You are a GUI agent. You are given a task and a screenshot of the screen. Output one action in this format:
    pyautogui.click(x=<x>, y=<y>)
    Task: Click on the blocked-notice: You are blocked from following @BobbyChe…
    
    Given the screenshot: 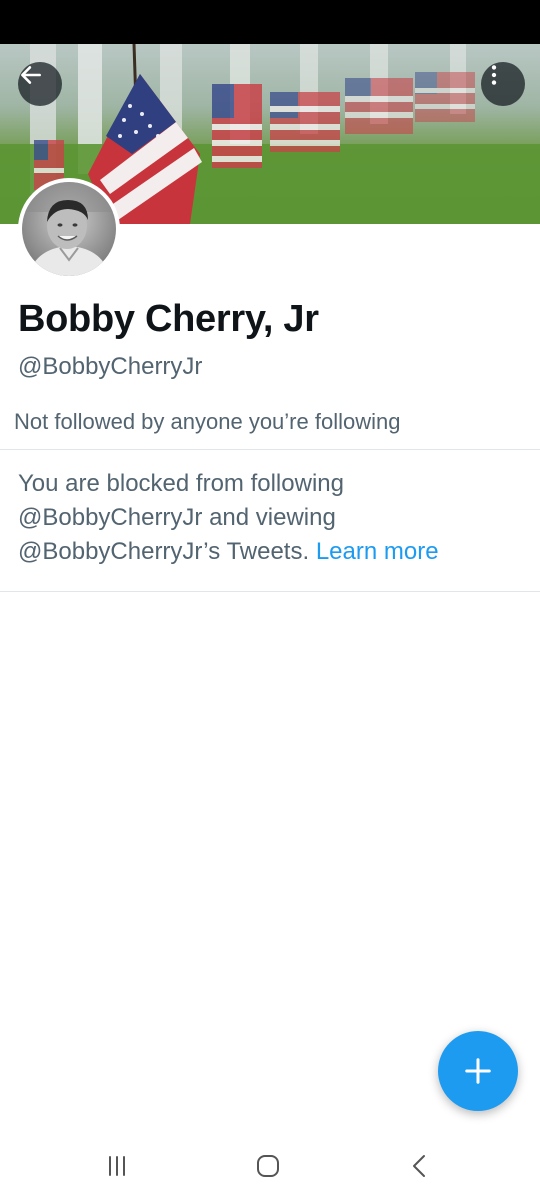 What is the action you would take?
    pyautogui.click(x=268, y=518)
    